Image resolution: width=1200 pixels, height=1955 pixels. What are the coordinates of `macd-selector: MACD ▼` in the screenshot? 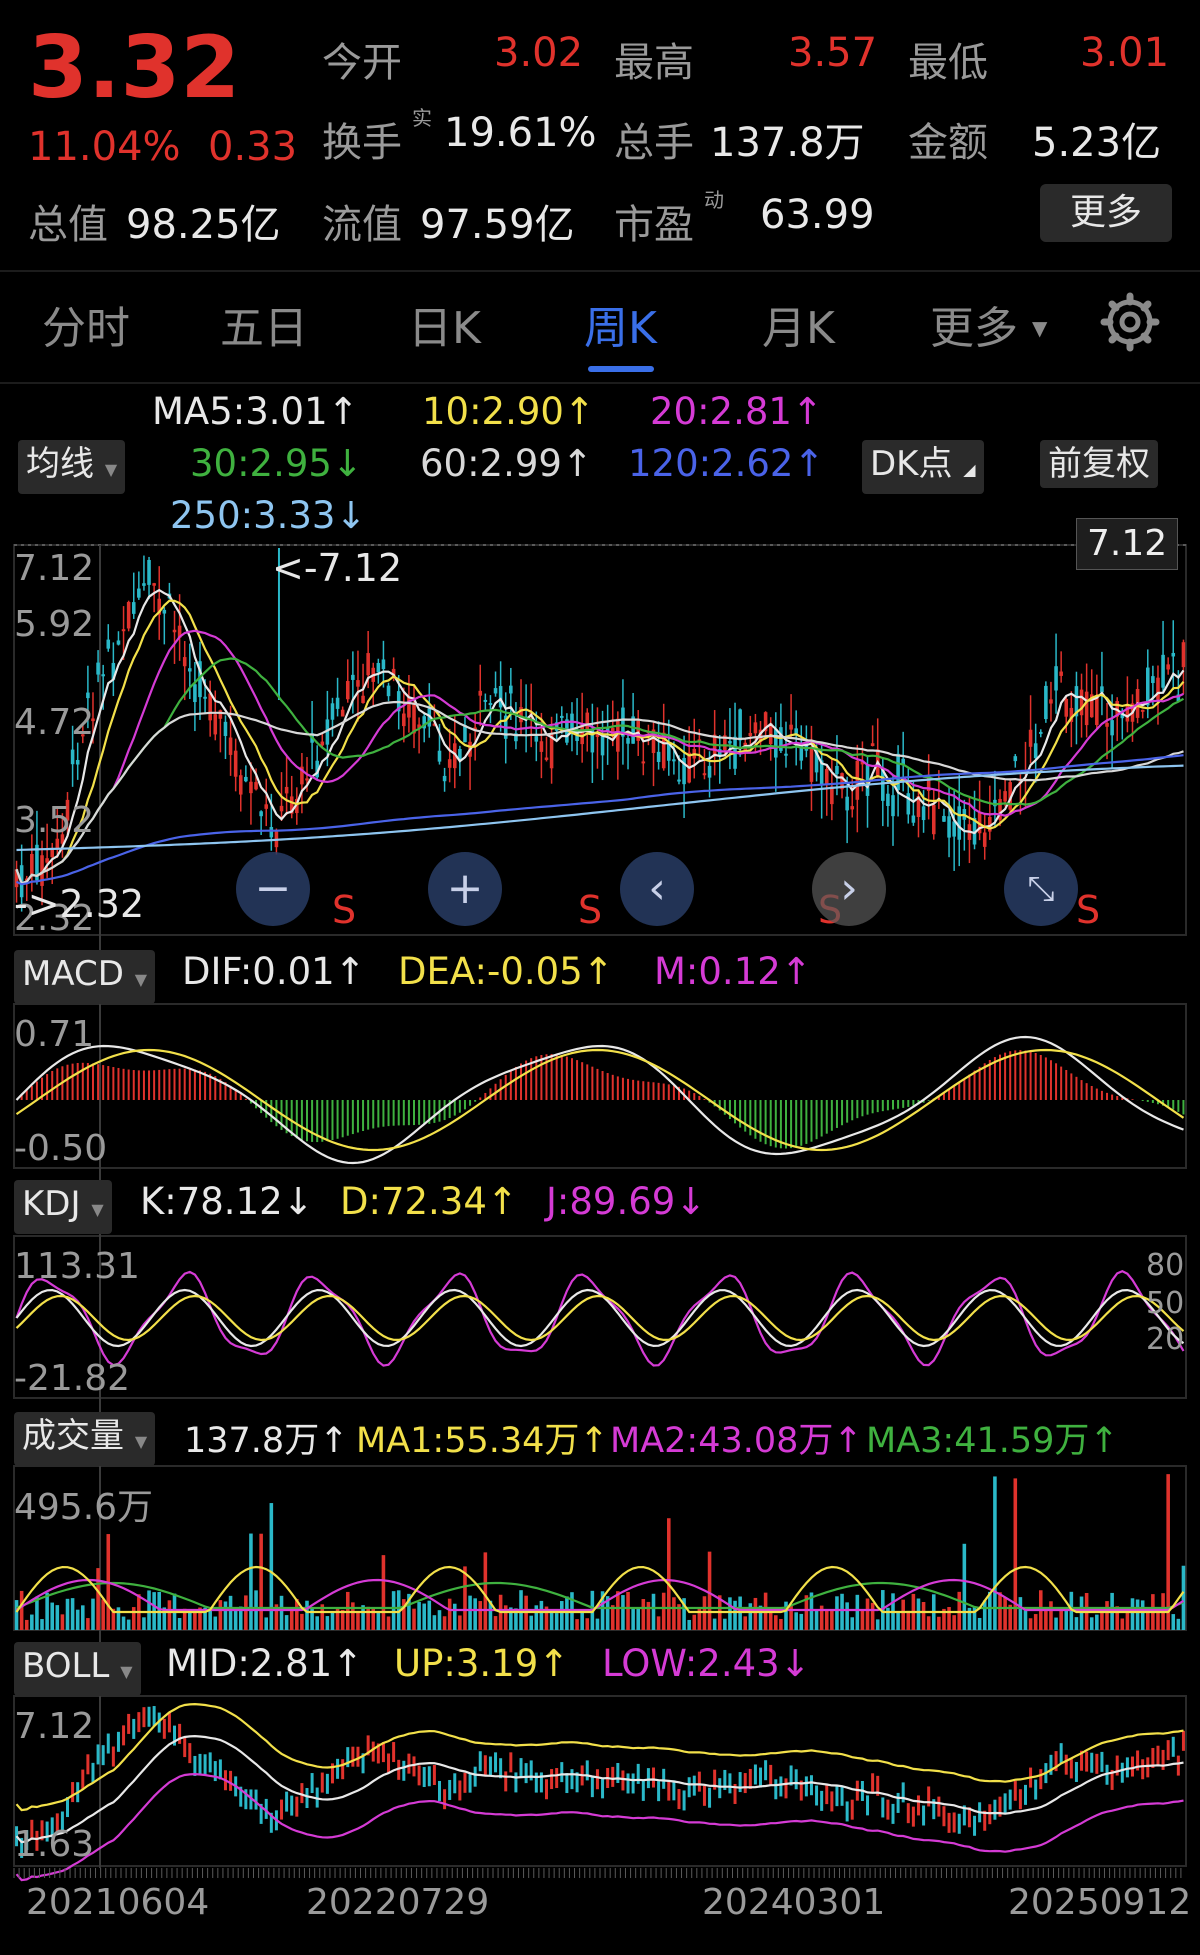 It's located at (85, 977).